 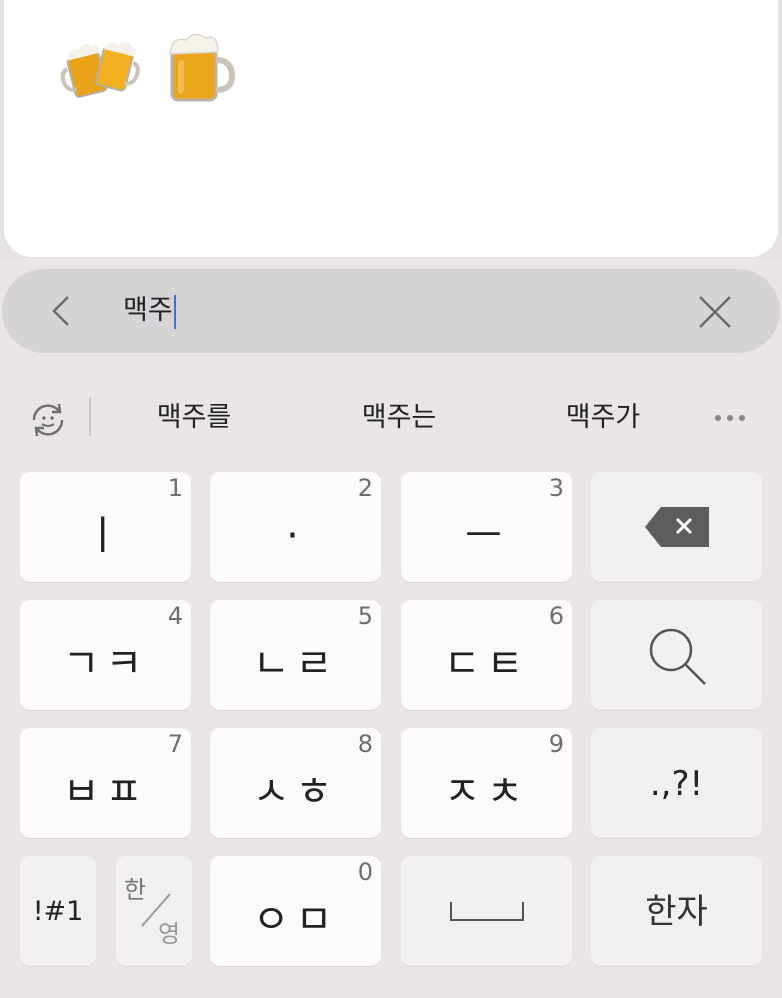 I want to click on key-label: ㅣ, so click(x=105, y=536).